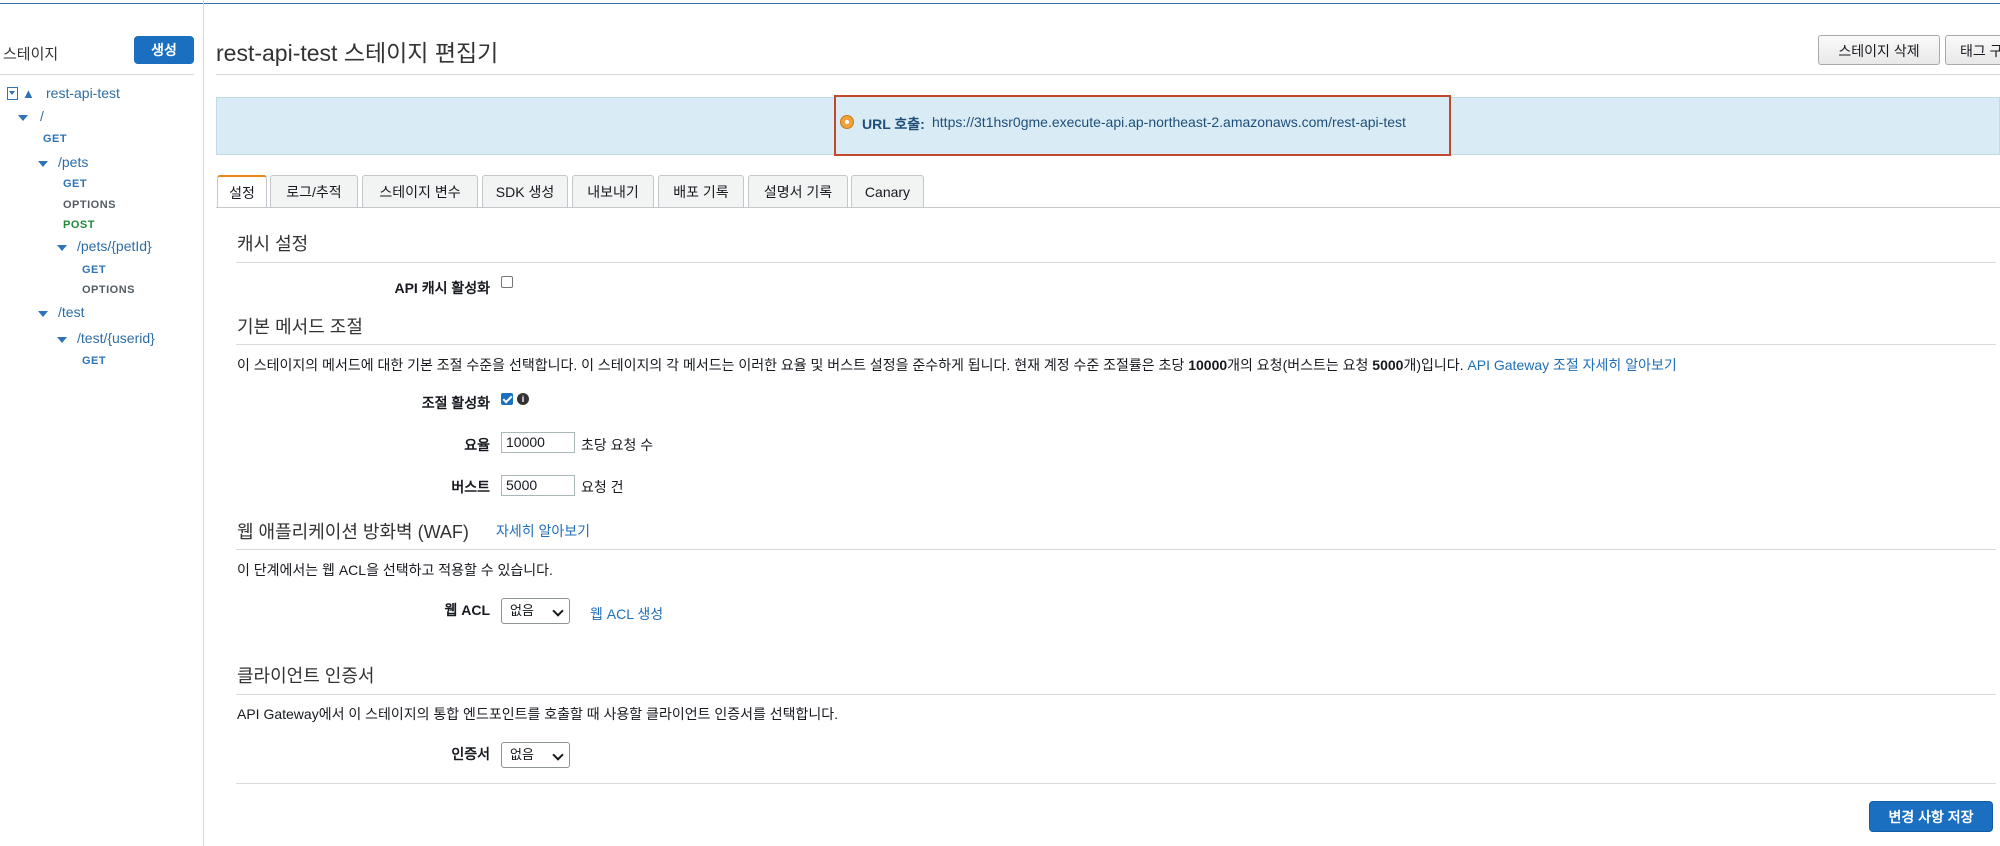 This screenshot has height=846, width=2000. What do you see at coordinates (42, 116) in the screenshot?
I see `tree-resource-root: /` at bounding box center [42, 116].